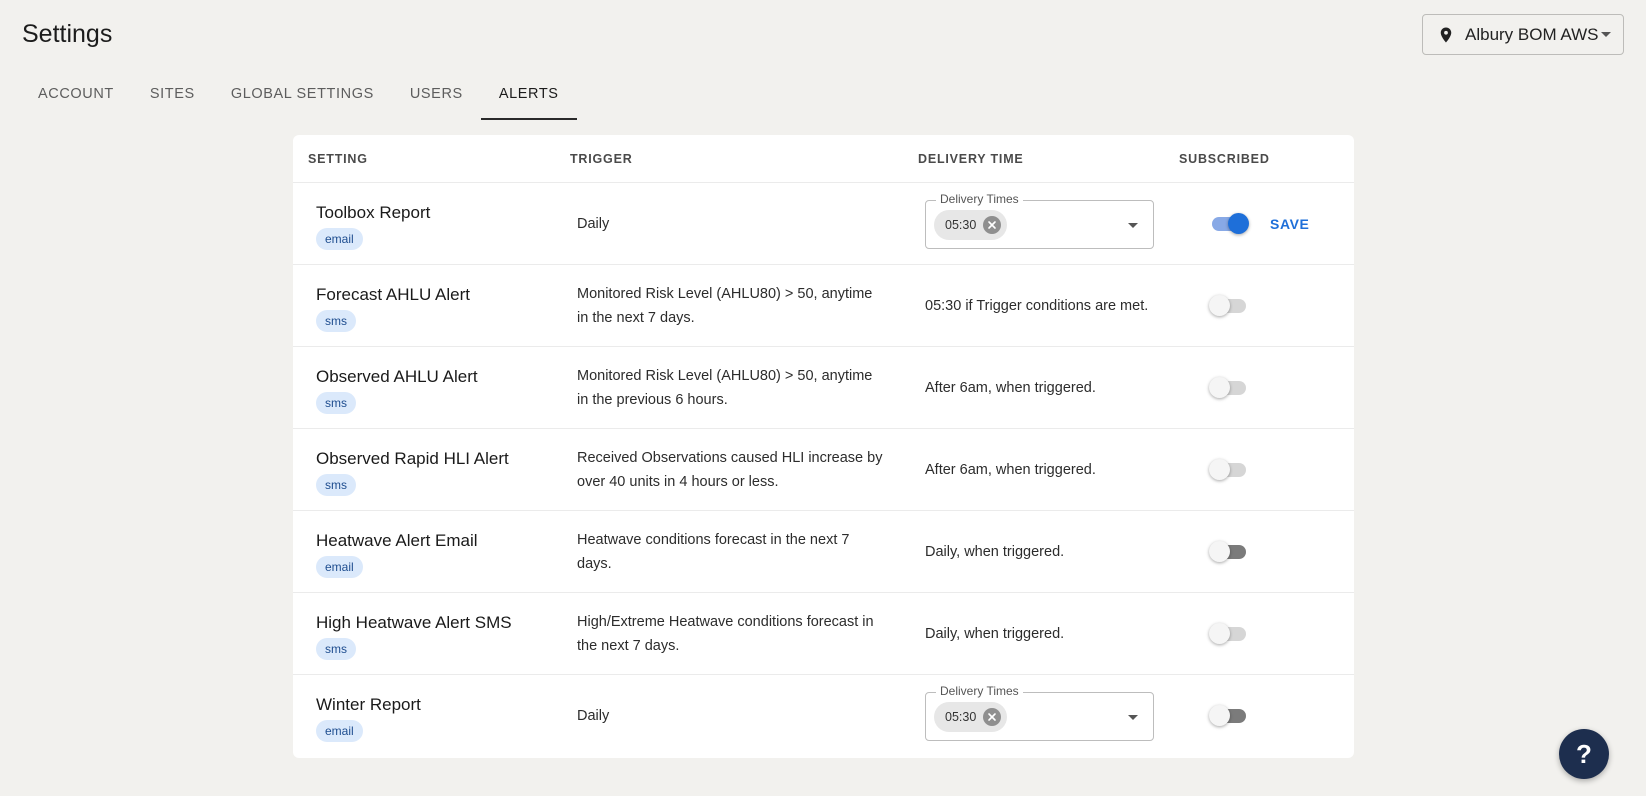 The height and width of the screenshot is (796, 1646). I want to click on save-button: SAVE, so click(1290, 224).